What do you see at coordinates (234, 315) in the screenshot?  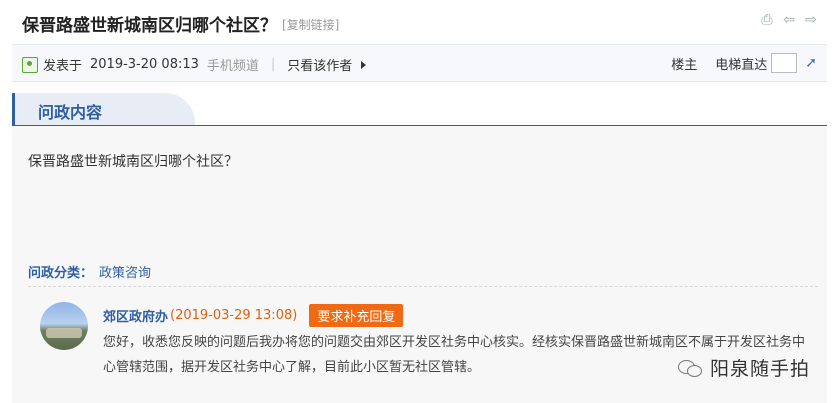 I see `reply-time: (2019-03-29 13:08)` at bounding box center [234, 315].